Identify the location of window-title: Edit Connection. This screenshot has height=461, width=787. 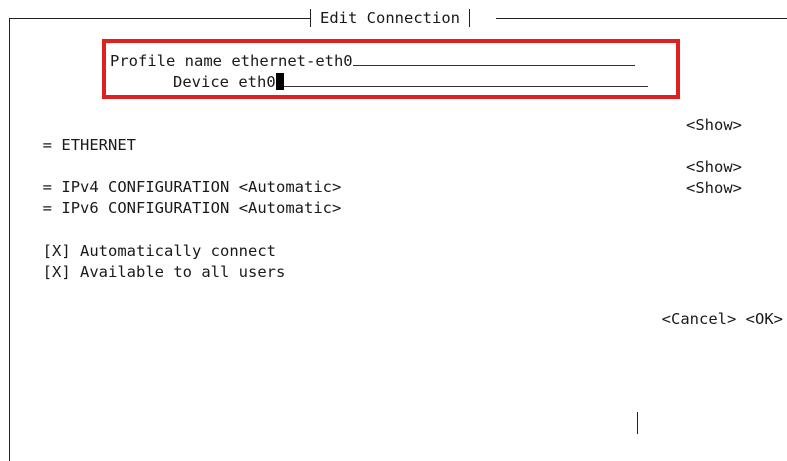
(390, 18).